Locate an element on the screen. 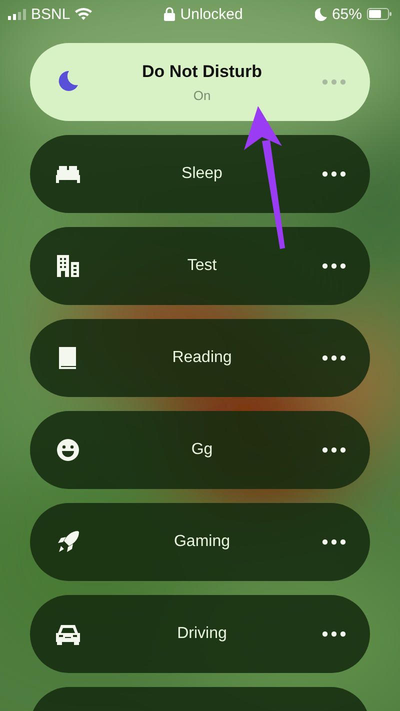  focus-mode-card: Test is located at coordinates (200, 266).